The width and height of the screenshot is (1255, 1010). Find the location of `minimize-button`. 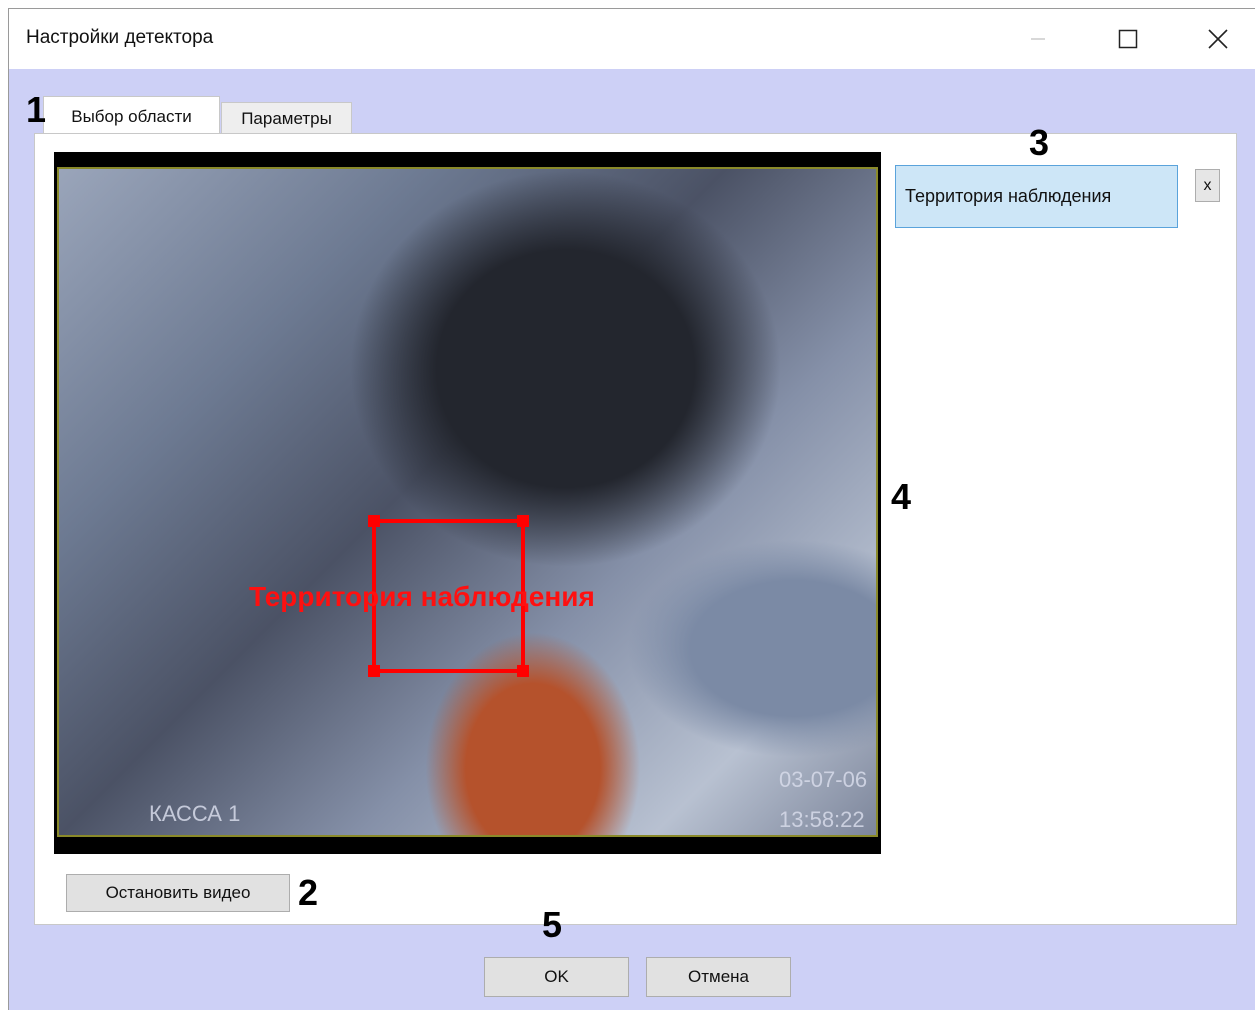

minimize-button is located at coordinates (1038, 39).